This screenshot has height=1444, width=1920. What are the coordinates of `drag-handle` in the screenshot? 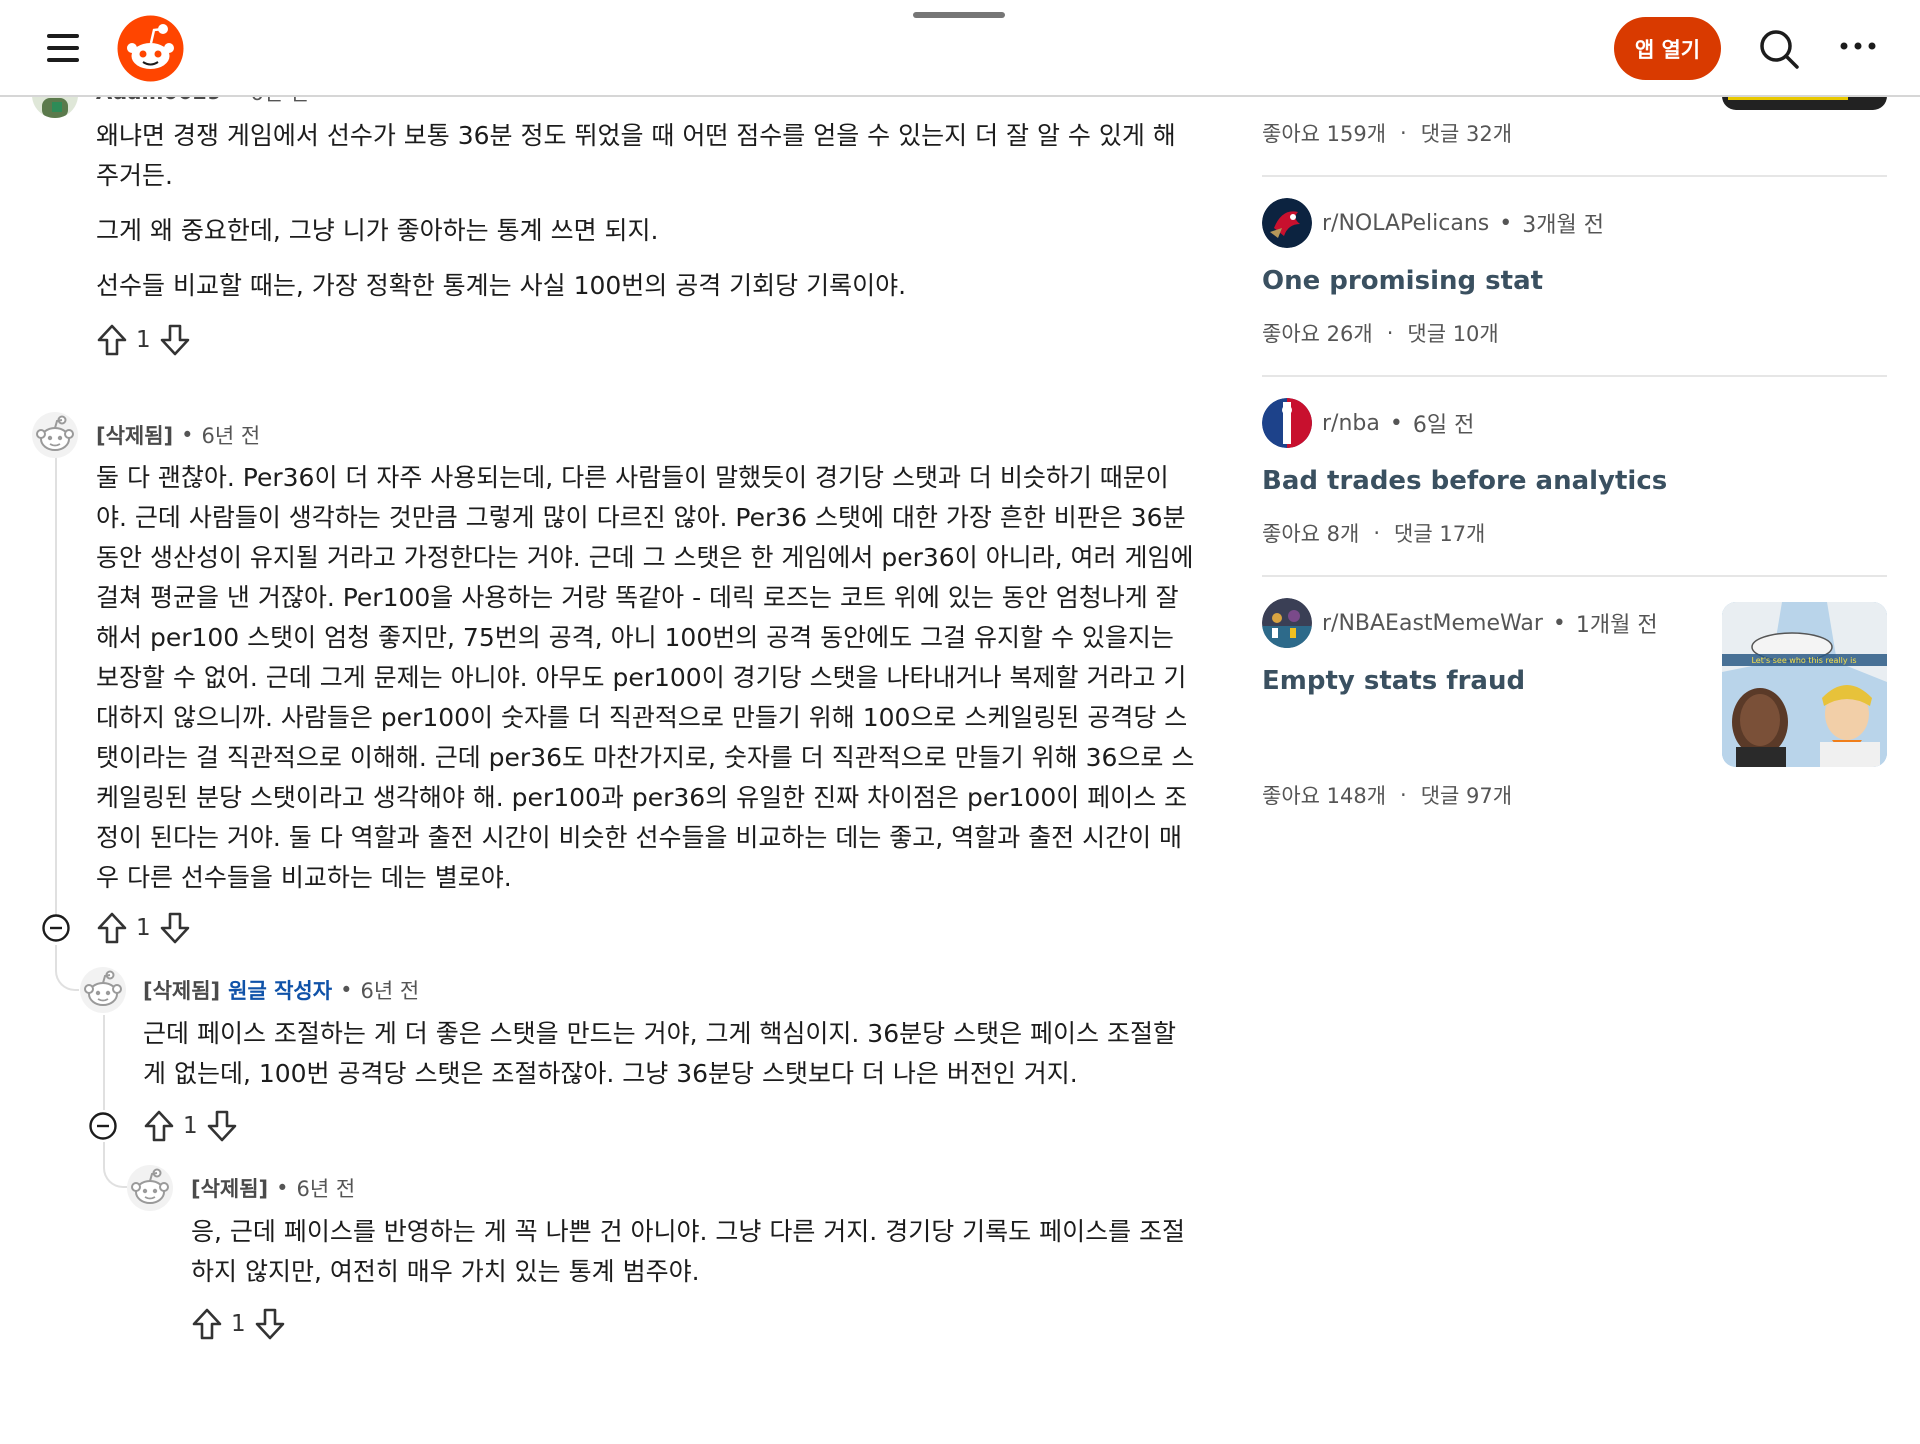 It's located at (959, 15).